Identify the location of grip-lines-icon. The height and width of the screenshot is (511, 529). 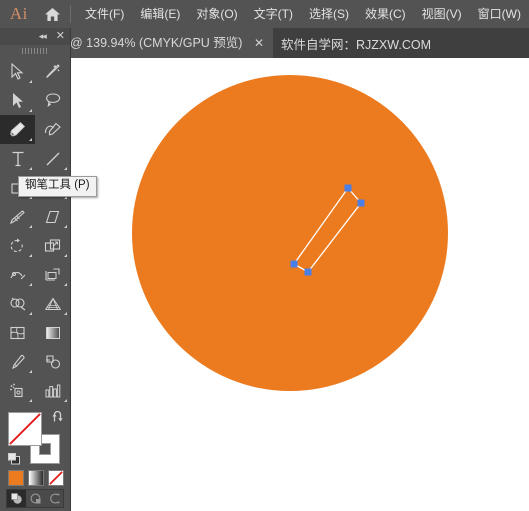
(35, 51).